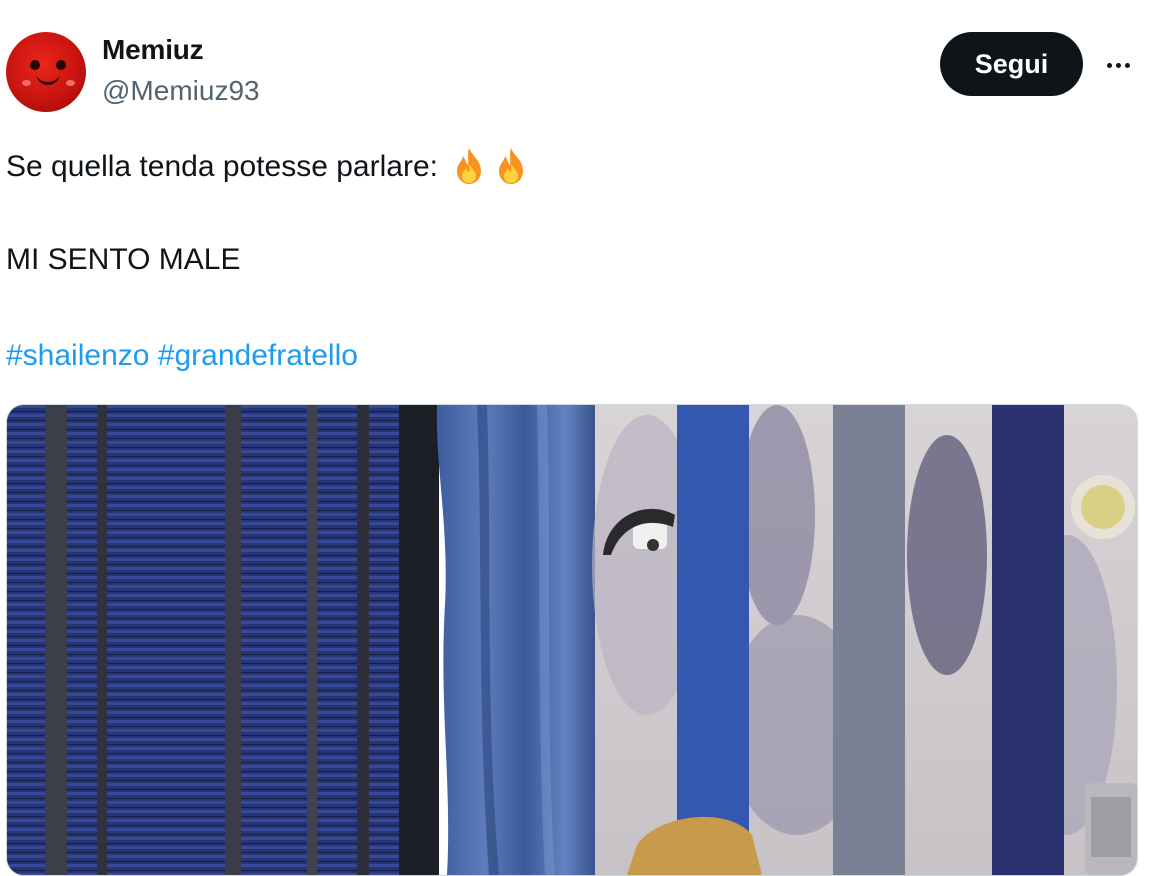  What do you see at coordinates (123, 259) in the screenshot?
I see `tweet-text-line-2: MI SENTO MALE` at bounding box center [123, 259].